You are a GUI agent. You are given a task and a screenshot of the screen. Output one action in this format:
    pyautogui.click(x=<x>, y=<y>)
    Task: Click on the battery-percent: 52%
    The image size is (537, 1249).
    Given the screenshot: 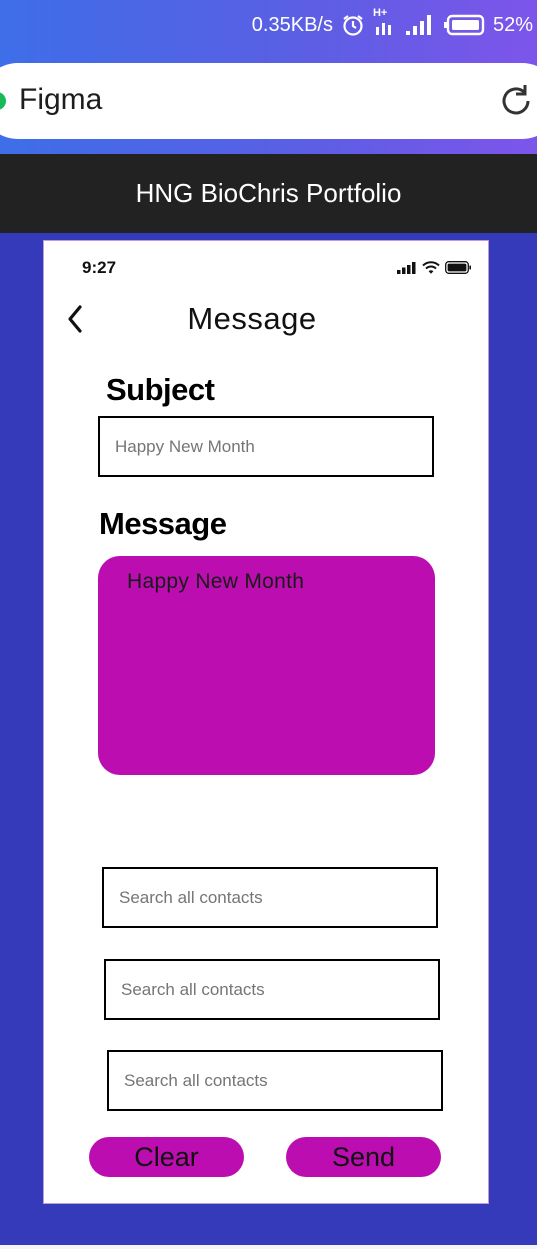 What is the action you would take?
    pyautogui.click(x=512, y=24)
    